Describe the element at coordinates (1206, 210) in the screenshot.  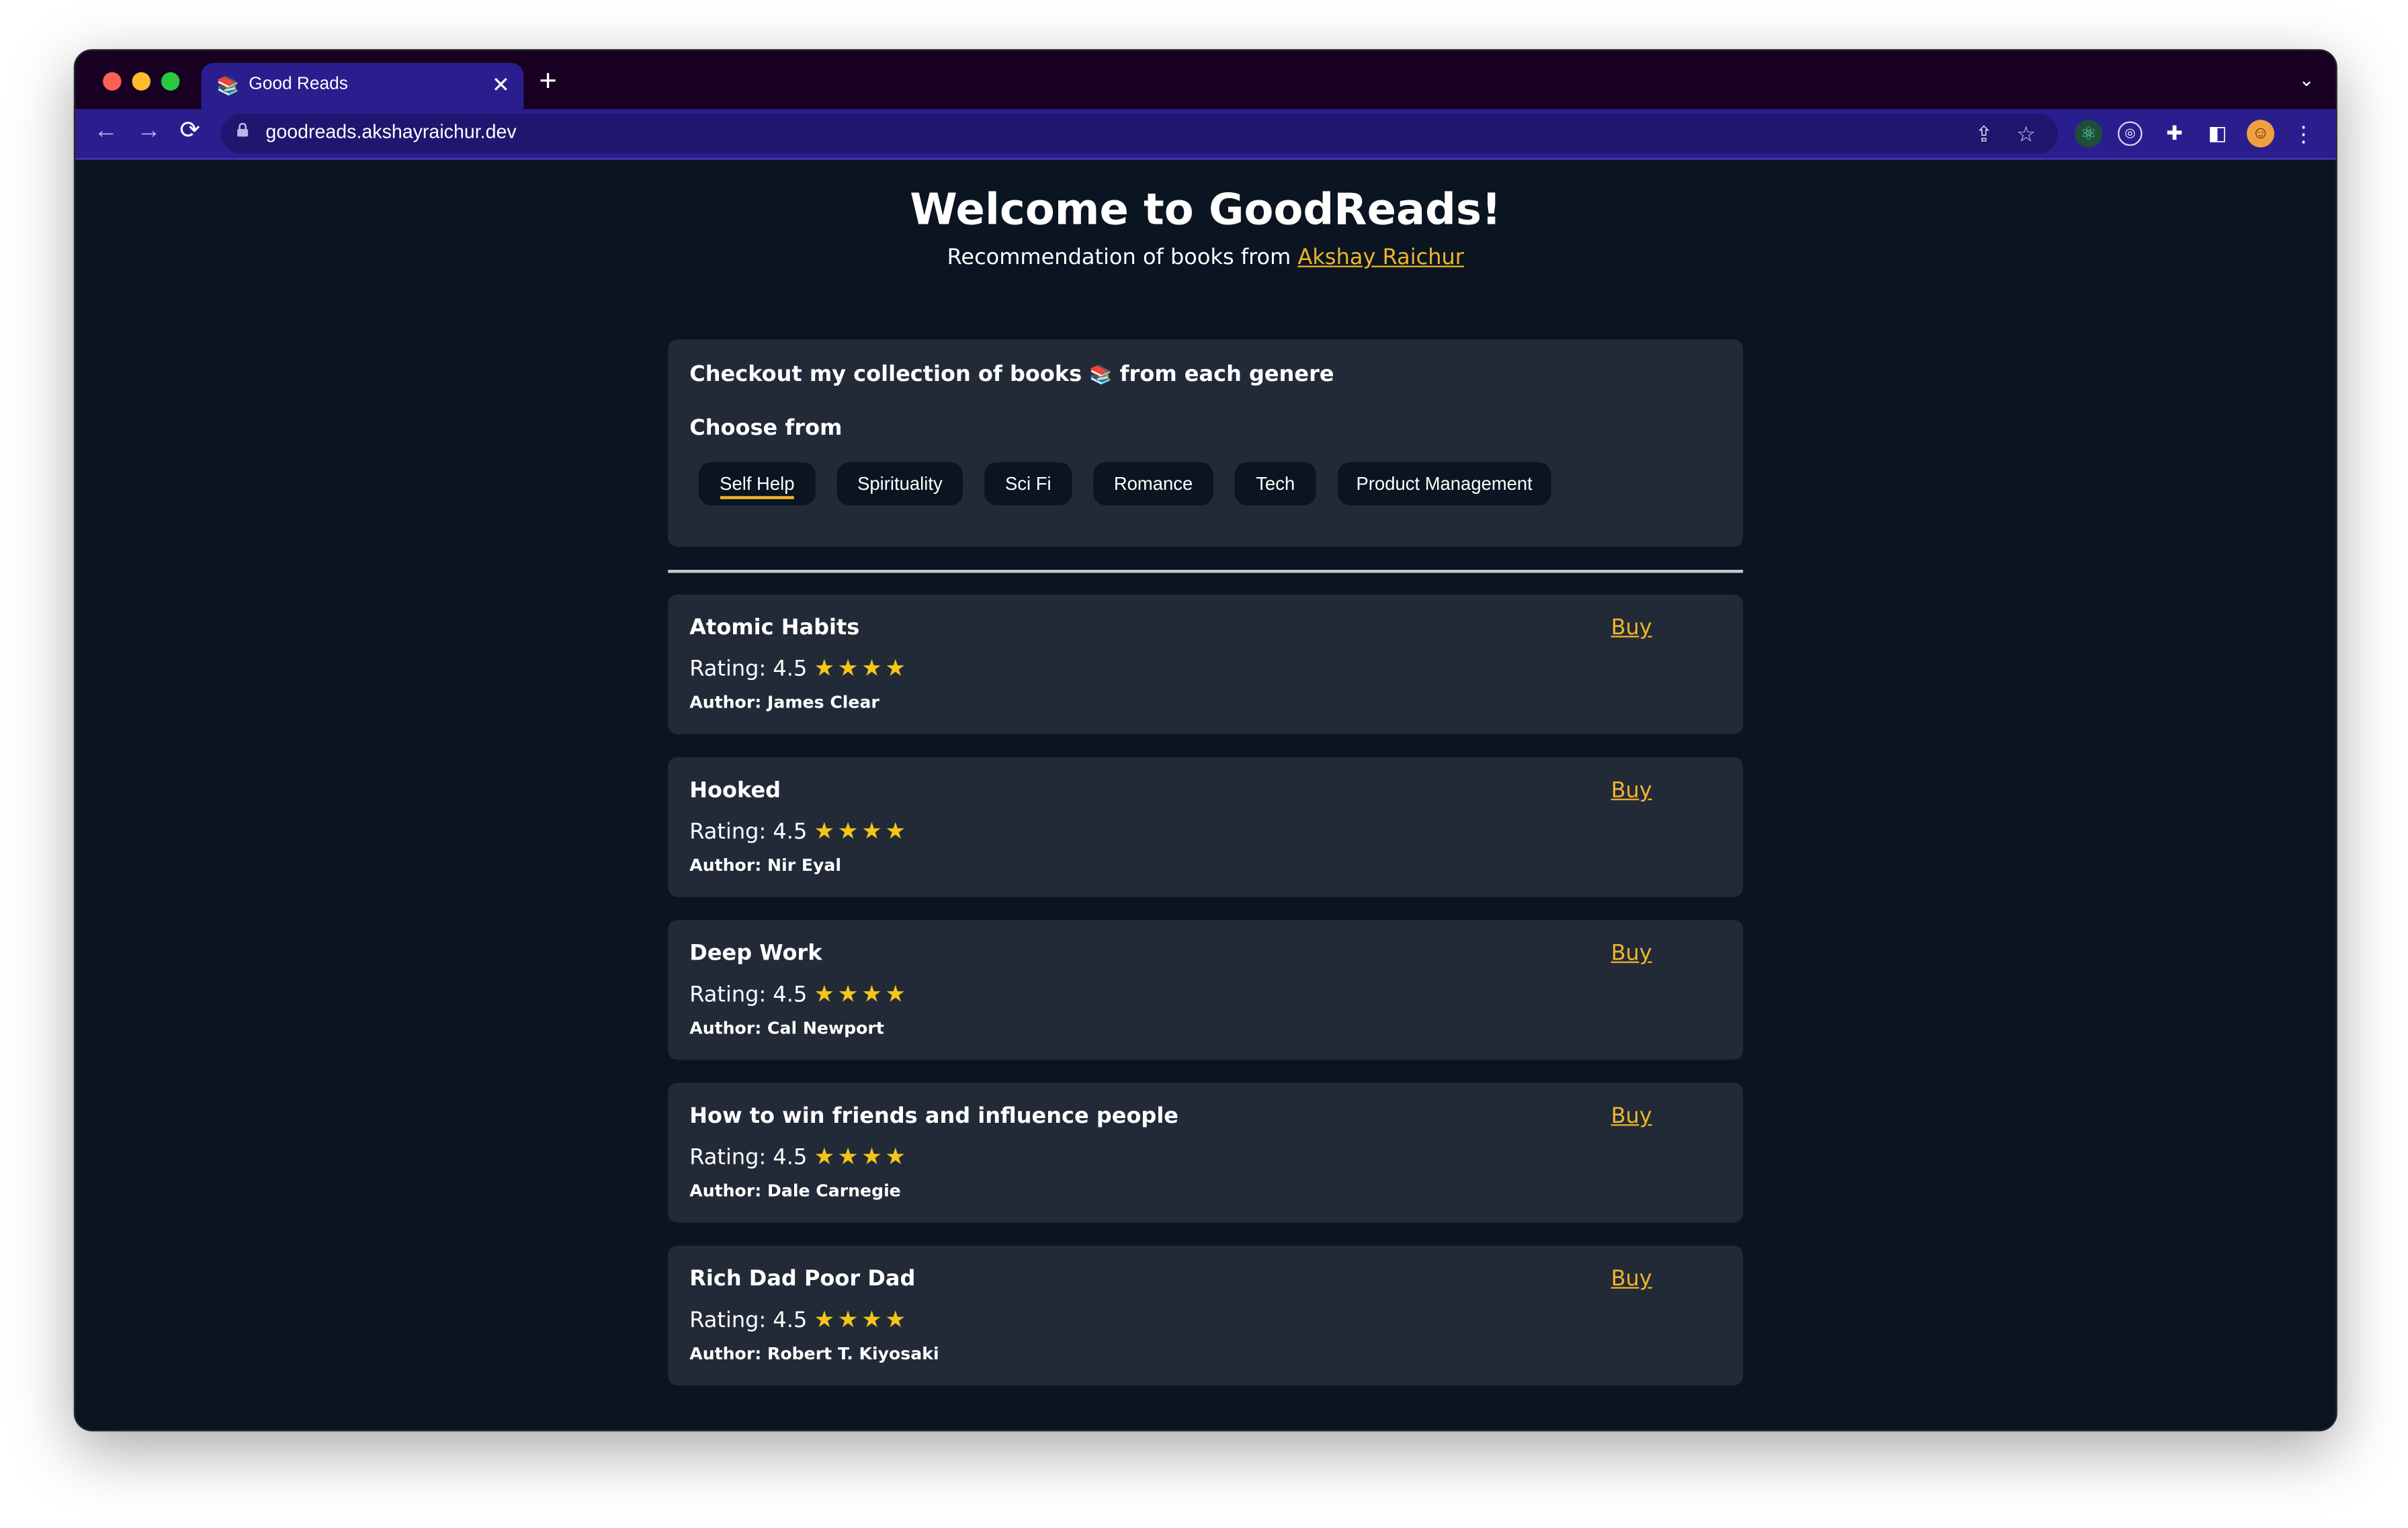
I see `page-title: Welcome to GoodReads!` at that location.